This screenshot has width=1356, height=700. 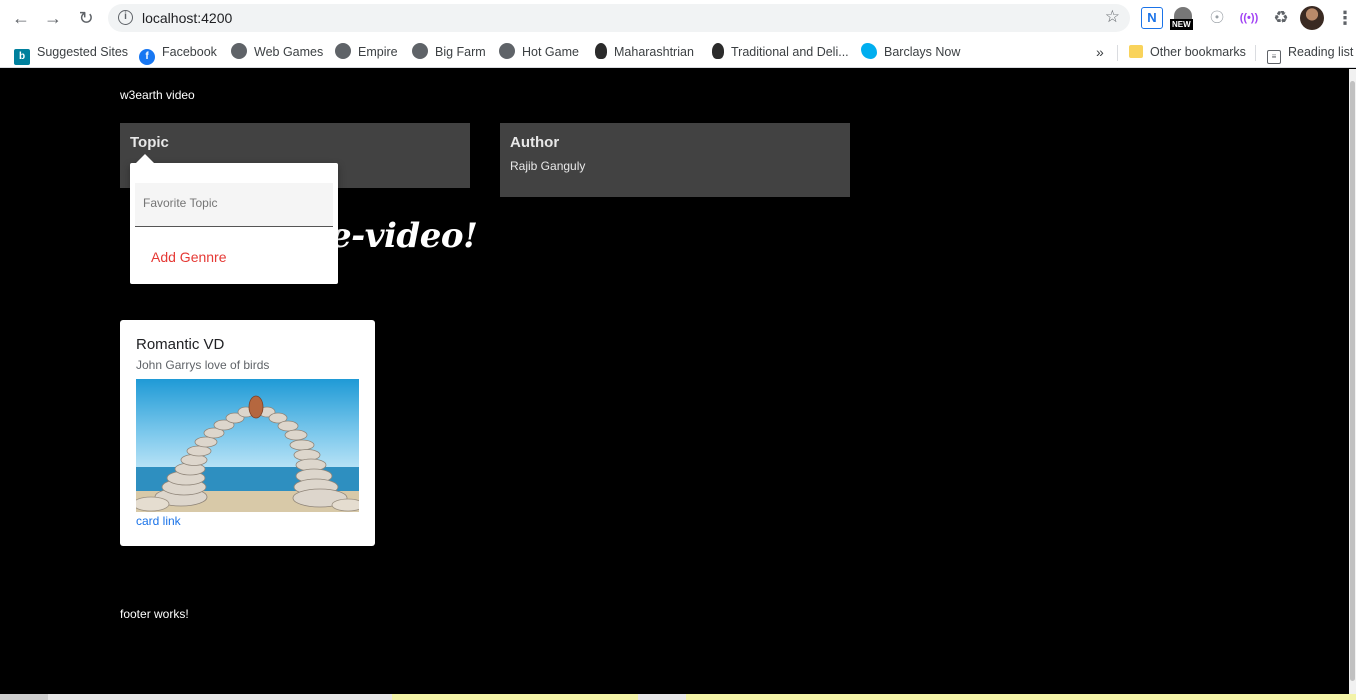 What do you see at coordinates (1152, 18) in the screenshot?
I see `n-extension-icon: N` at bounding box center [1152, 18].